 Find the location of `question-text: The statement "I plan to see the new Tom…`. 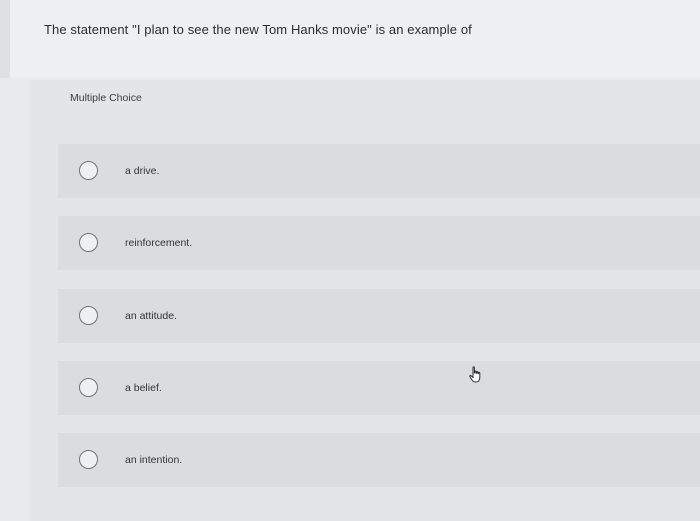

question-text: The statement "I plan to see the new Tom… is located at coordinates (258, 29).